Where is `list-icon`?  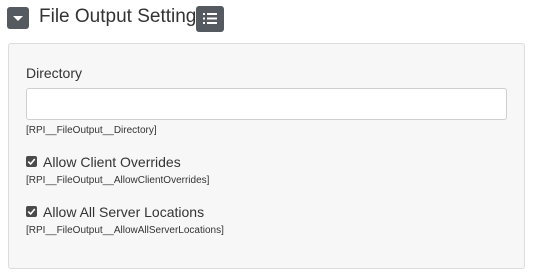 list-icon is located at coordinates (210, 18).